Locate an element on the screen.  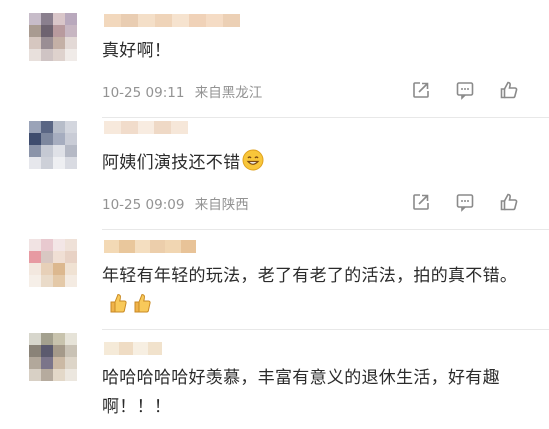
comment-text: 真好啊！ is located at coordinates (137, 51).